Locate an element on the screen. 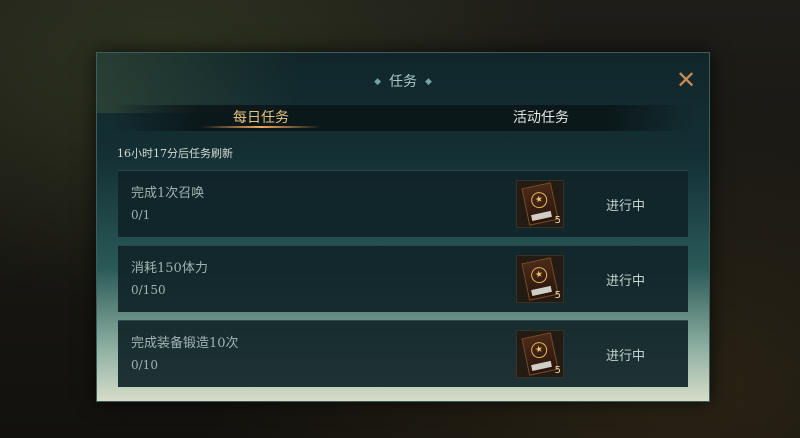 The height and width of the screenshot is (438, 800). close-icon: ✕ is located at coordinates (686, 80).